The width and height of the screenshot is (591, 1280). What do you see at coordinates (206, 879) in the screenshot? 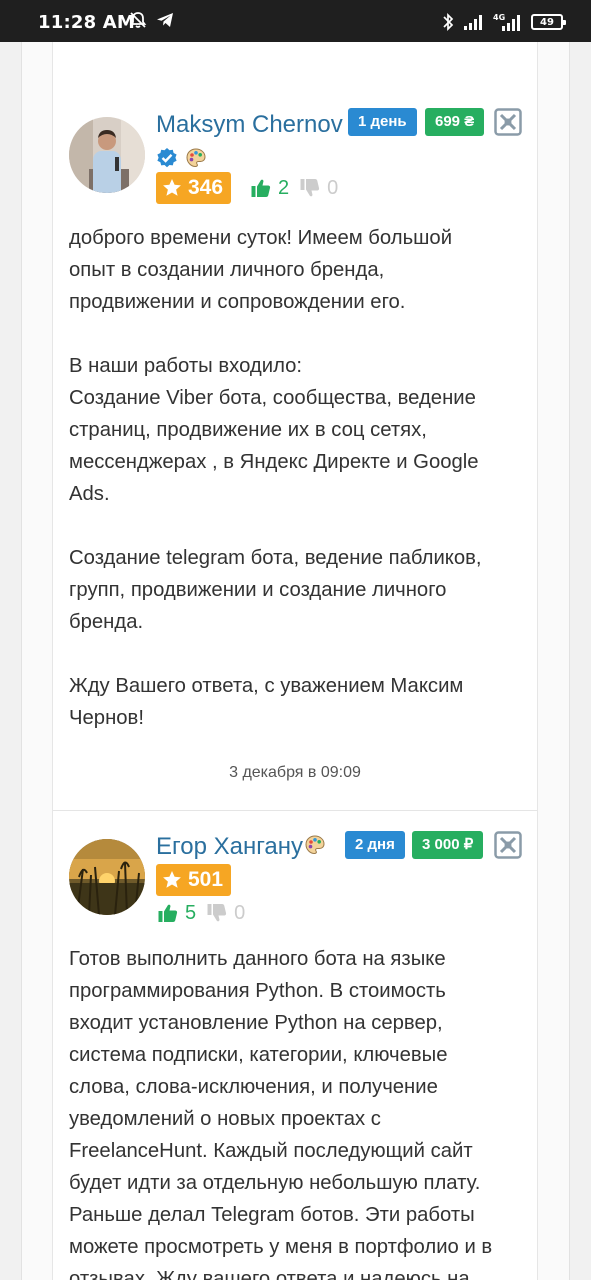
I see `rating-value: 501` at bounding box center [206, 879].